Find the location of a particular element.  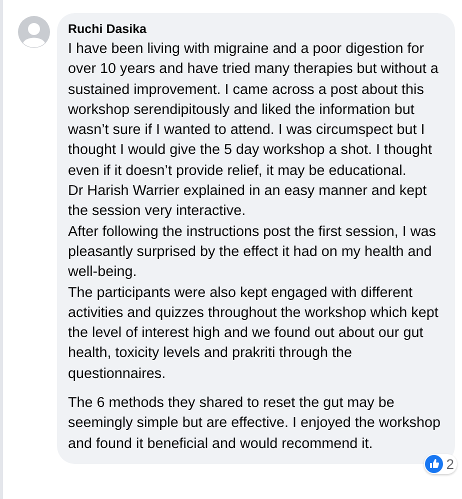

thumbs-up-icon is located at coordinates (434, 463).